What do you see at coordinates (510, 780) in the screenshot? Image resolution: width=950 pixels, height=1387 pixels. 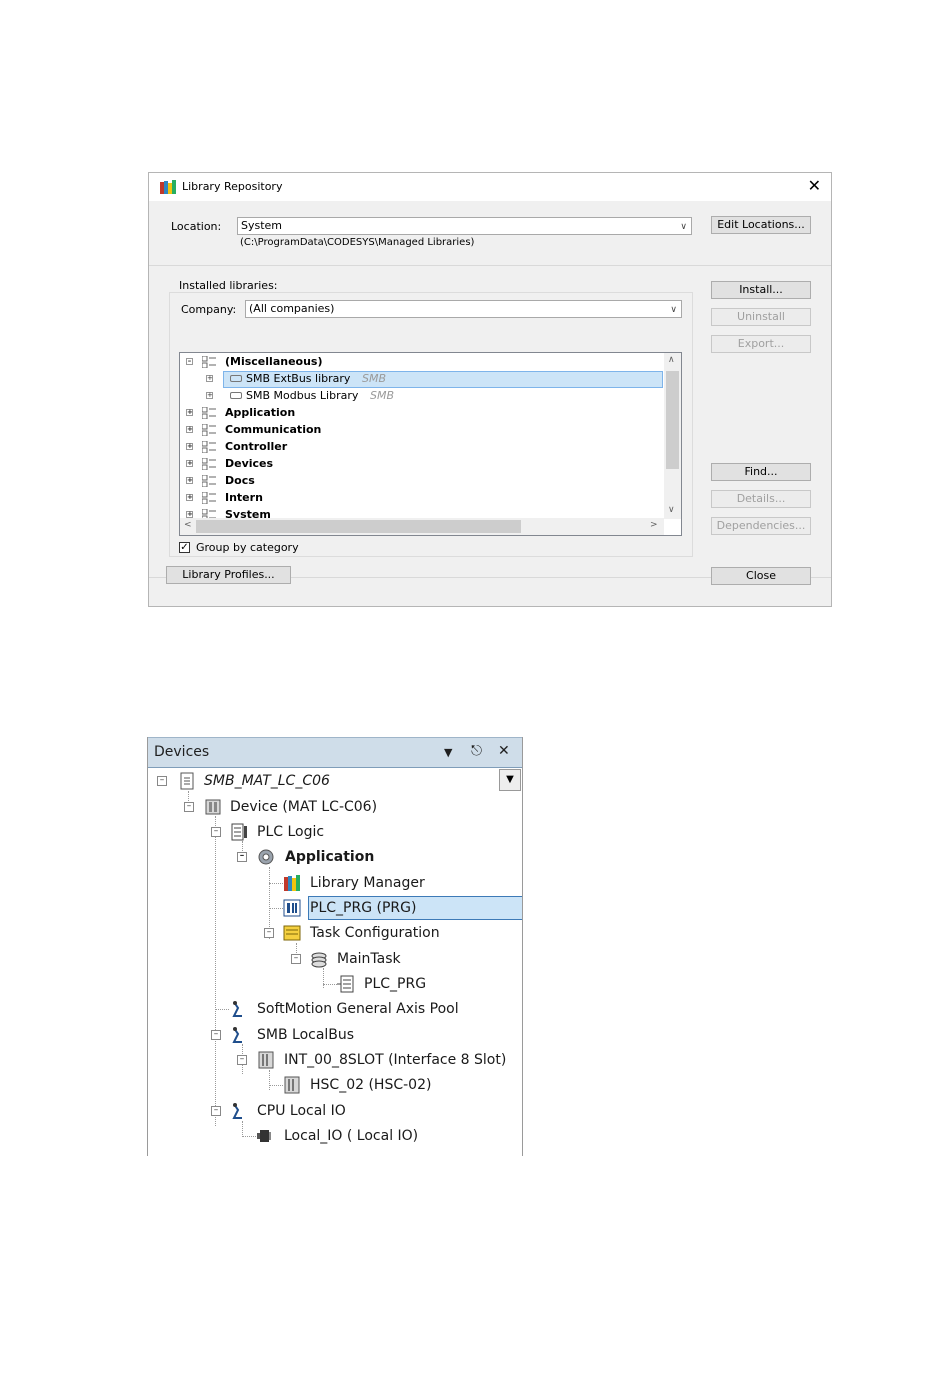 I see `tree-dropdown-button: ▼` at bounding box center [510, 780].